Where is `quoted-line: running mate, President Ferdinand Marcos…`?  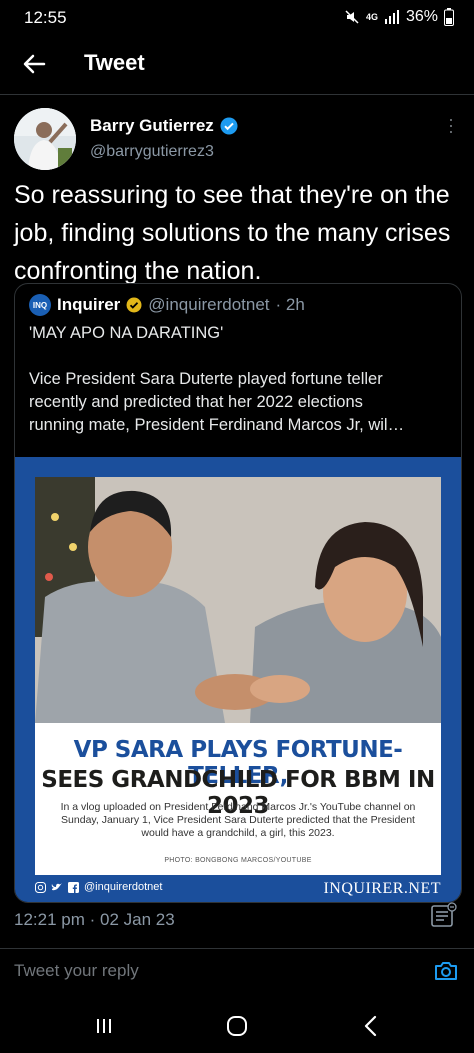
quoted-line: running mate, President Ferdinand Marcos… is located at coordinates (217, 425).